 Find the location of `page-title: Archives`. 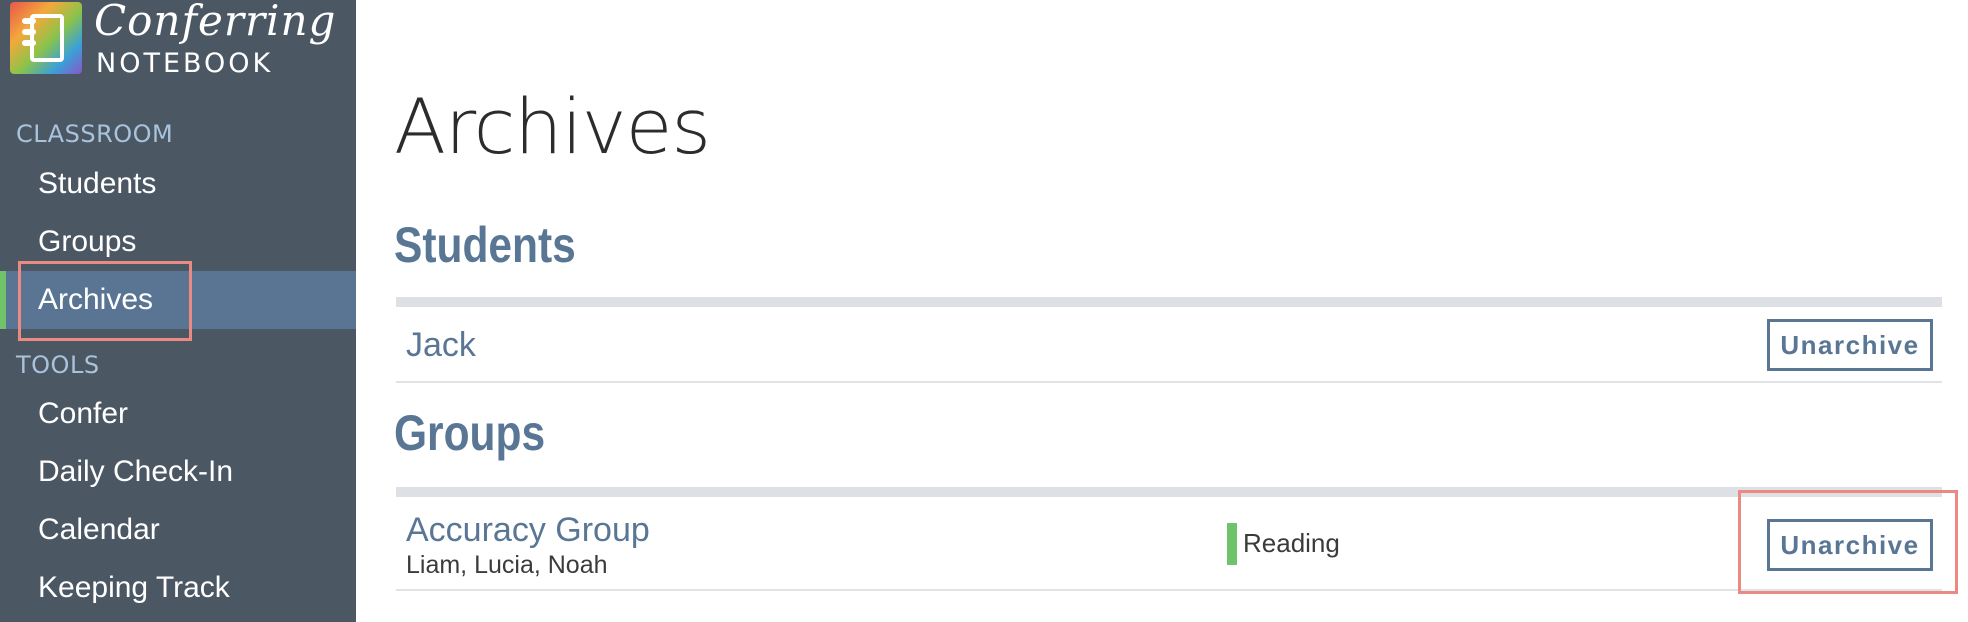

page-title: Archives is located at coordinates (552, 126).